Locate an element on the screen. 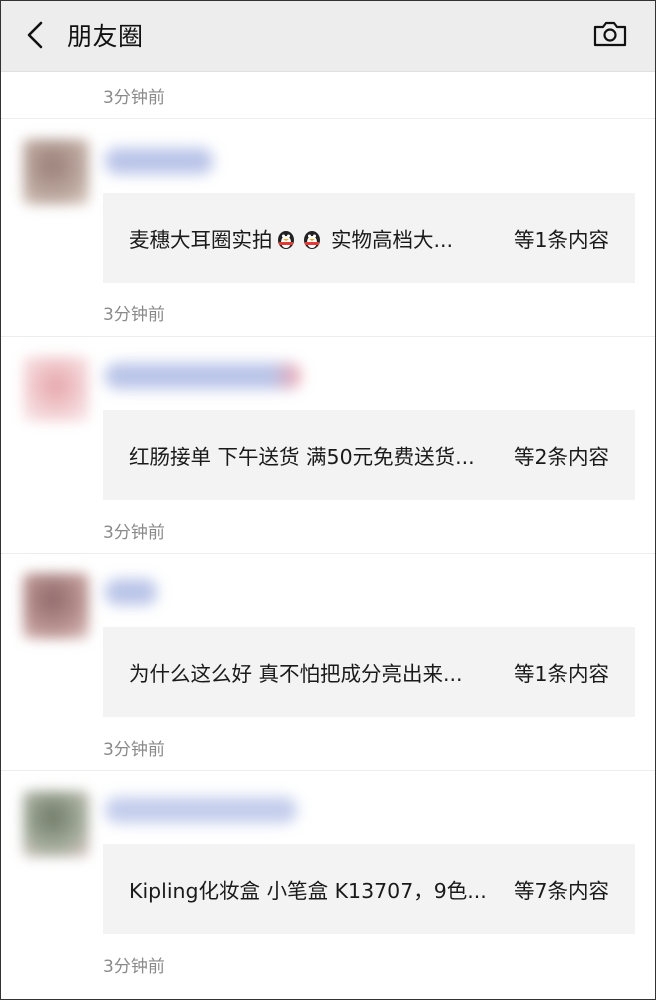 Image resolution: width=656 pixels, height=1000 pixels. shared-content-card: 为什么这么好 真不怕把成分亮出来... 等1条内容 is located at coordinates (369, 672).